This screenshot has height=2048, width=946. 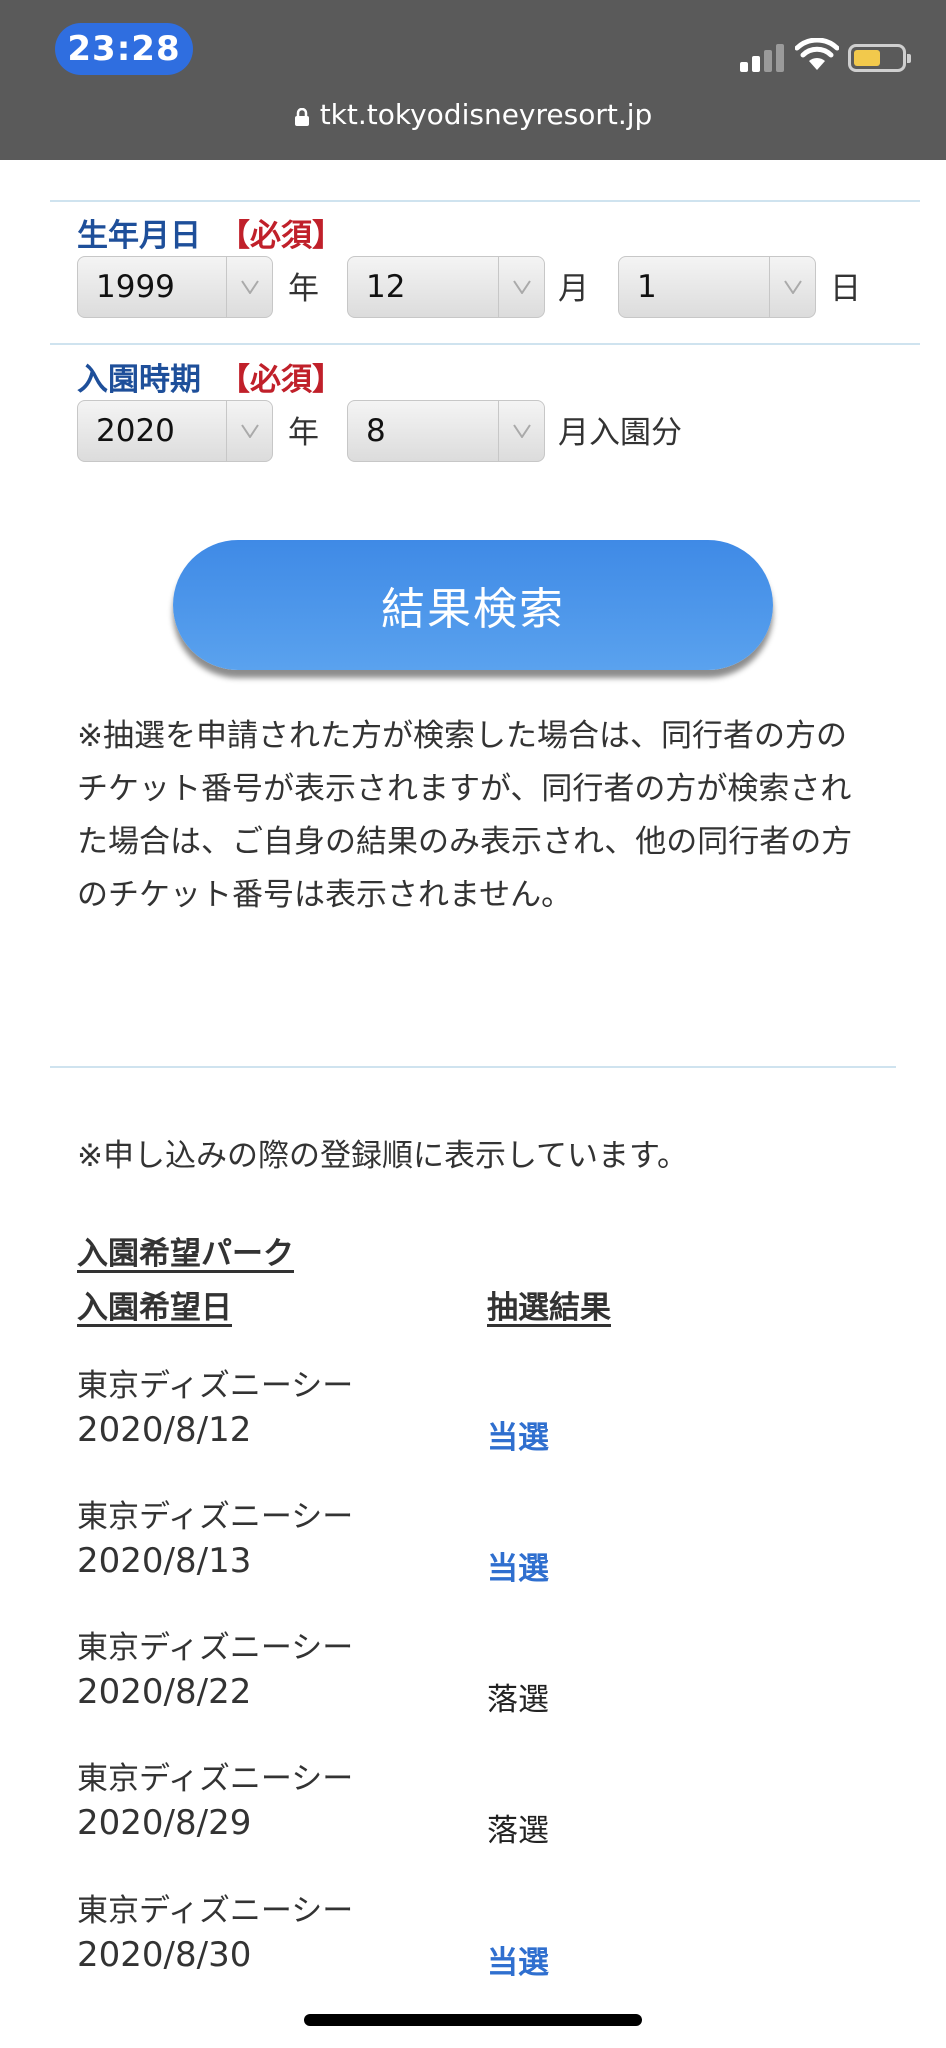 I want to click on visit-year-select: 2020, so click(x=175, y=431).